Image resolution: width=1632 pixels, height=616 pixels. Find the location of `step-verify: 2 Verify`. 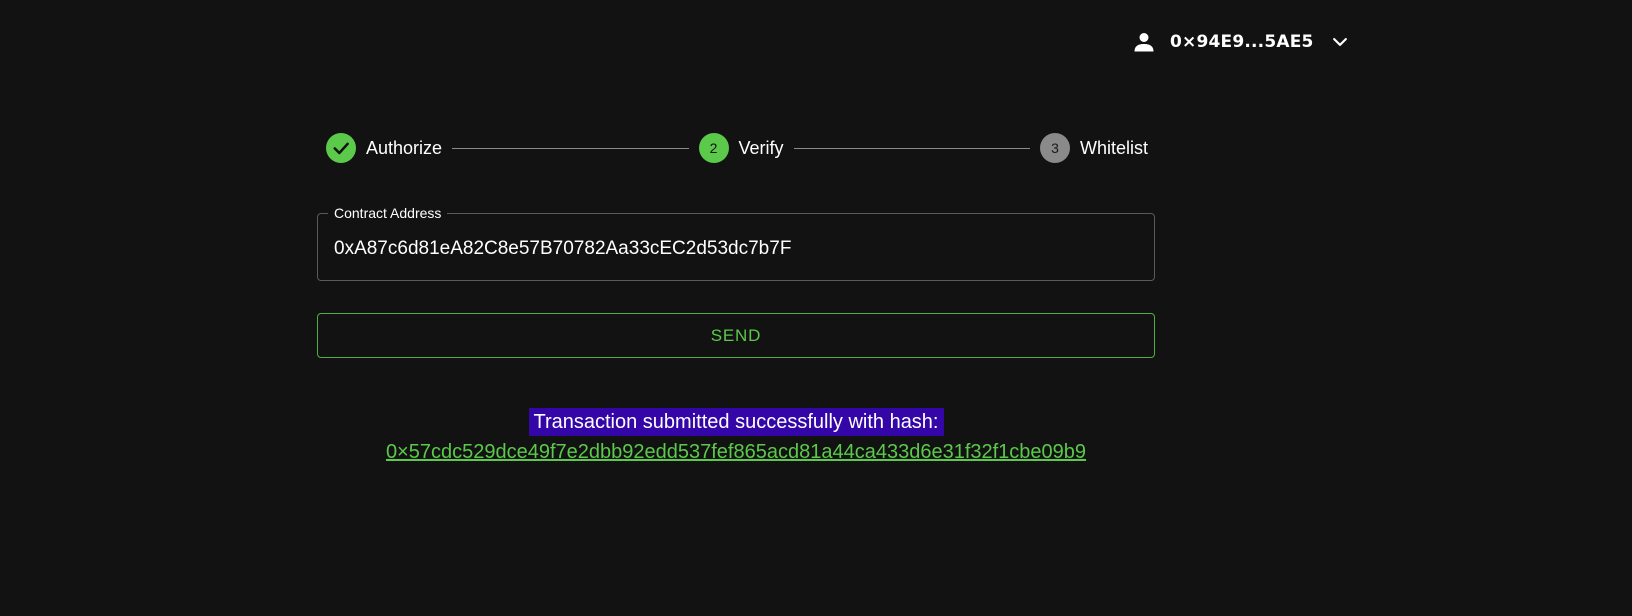

step-verify: 2 Verify is located at coordinates (741, 148).